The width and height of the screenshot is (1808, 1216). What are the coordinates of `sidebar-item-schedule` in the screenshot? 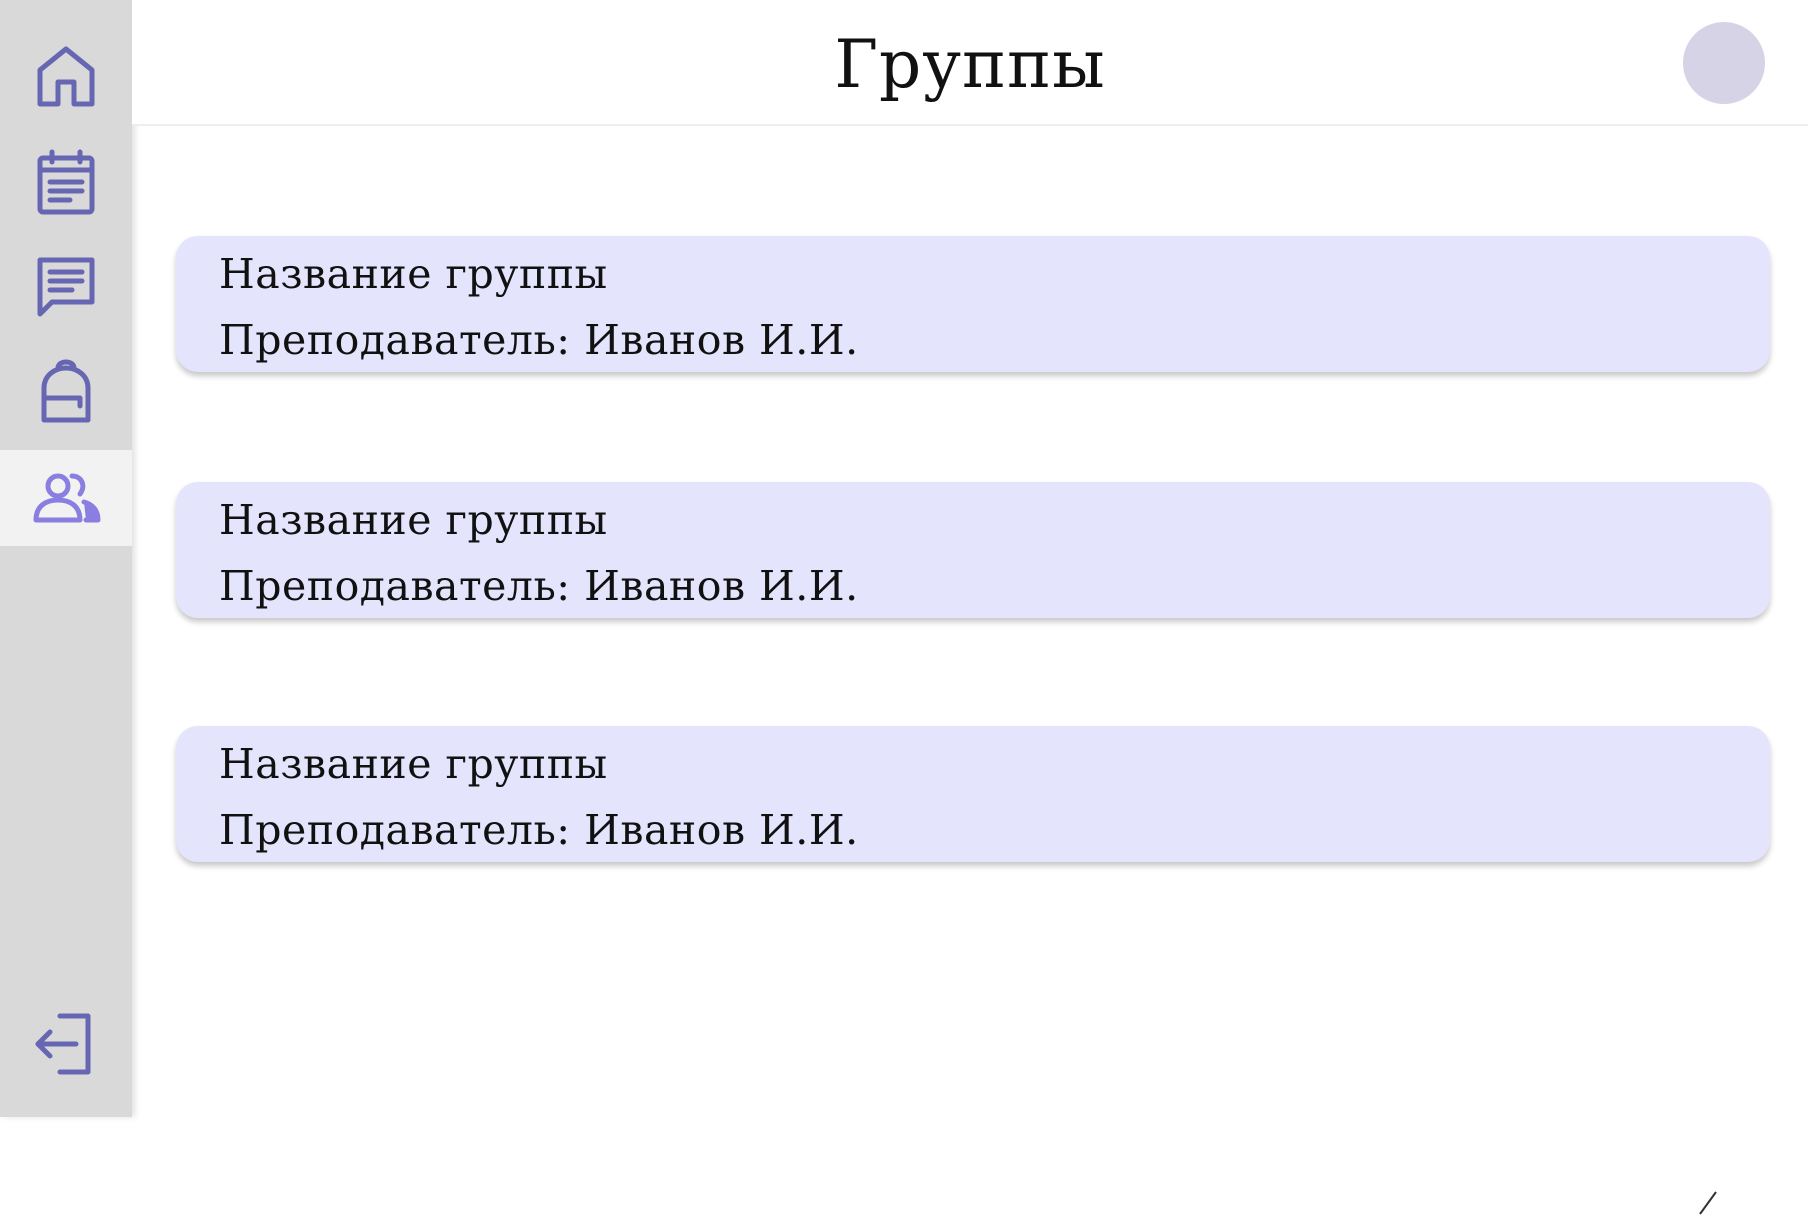 It's located at (66, 182).